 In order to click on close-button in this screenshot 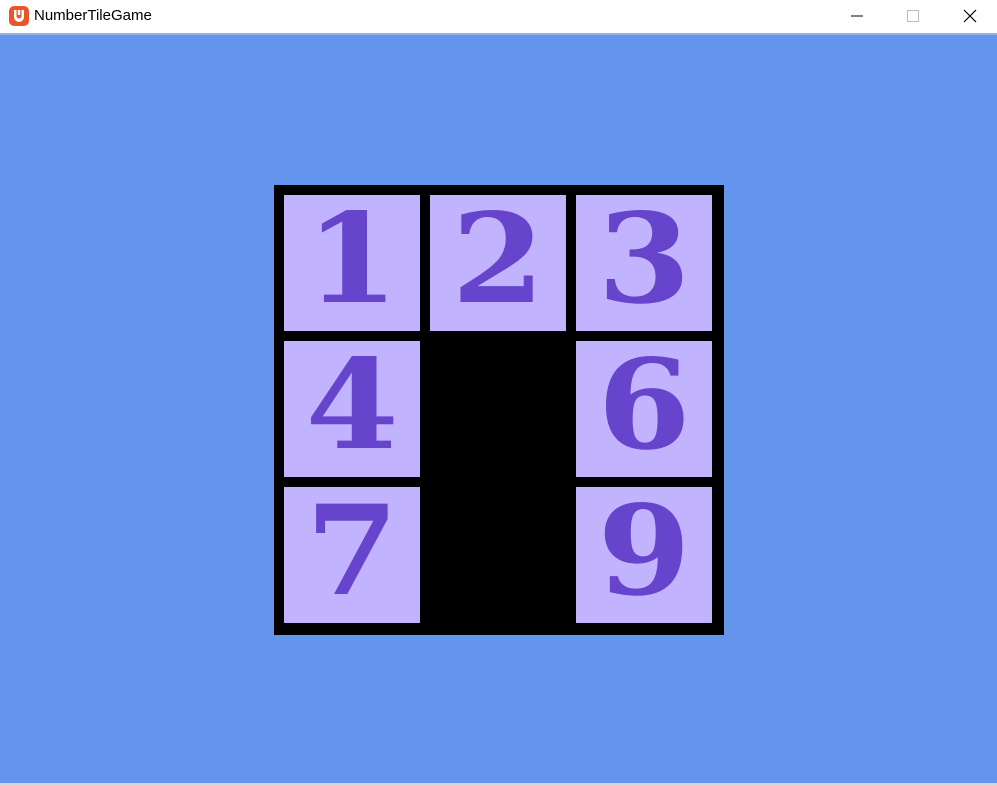, I will do `click(970, 16)`.